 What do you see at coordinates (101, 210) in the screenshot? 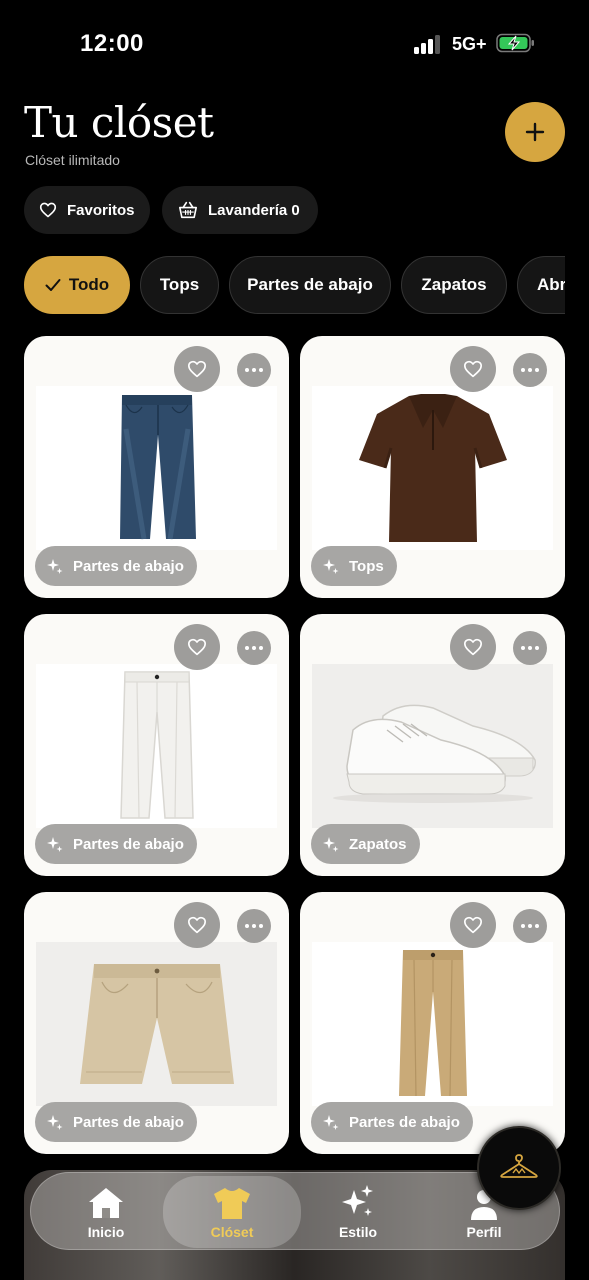
I see `favorites-label: Favoritos` at bounding box center [101, 210].